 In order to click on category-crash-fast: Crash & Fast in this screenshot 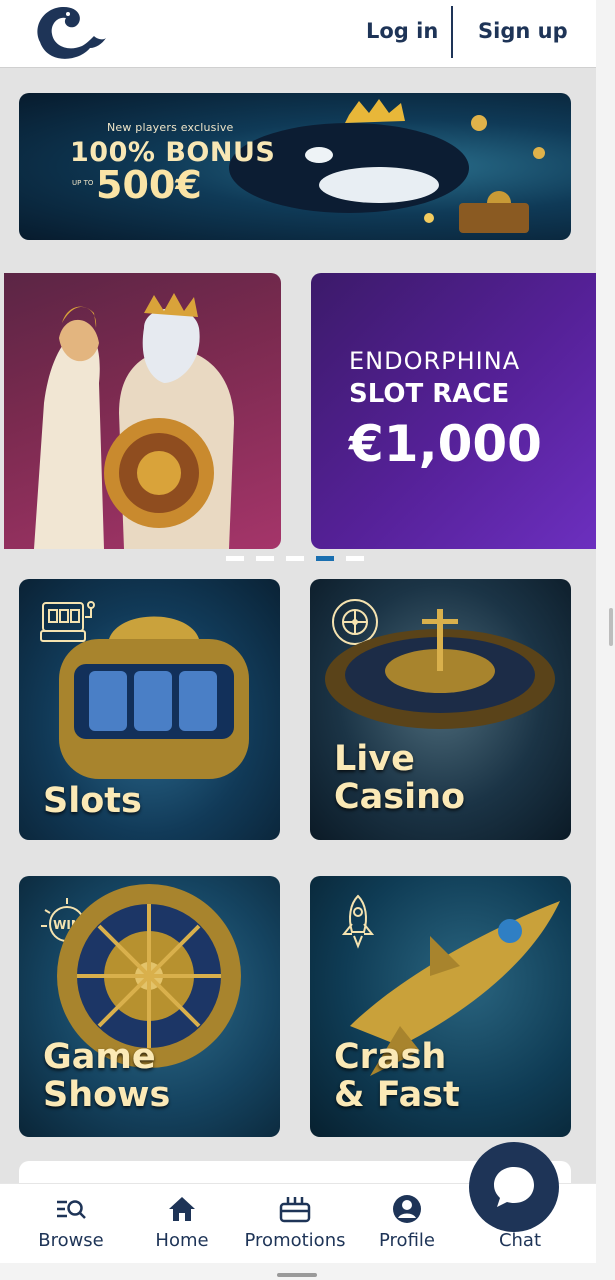, I will do `click(440, 1006)`.